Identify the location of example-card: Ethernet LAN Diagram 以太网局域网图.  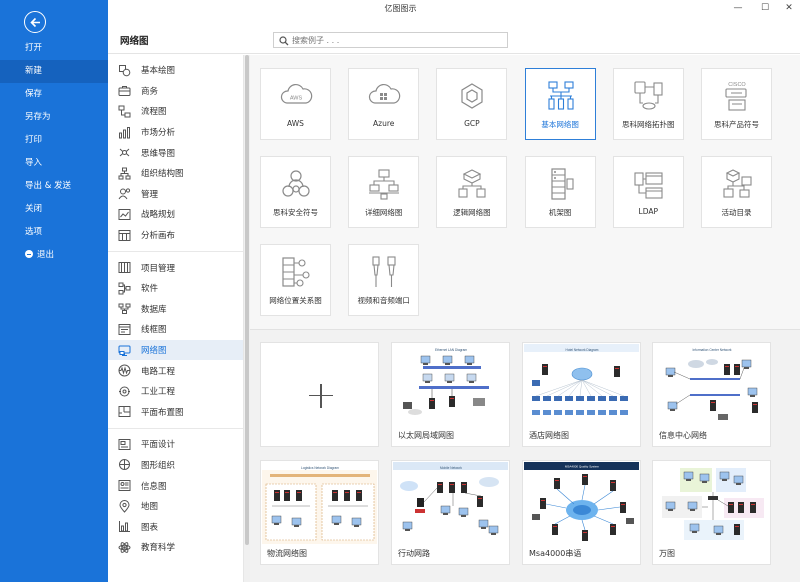
(450, 394).